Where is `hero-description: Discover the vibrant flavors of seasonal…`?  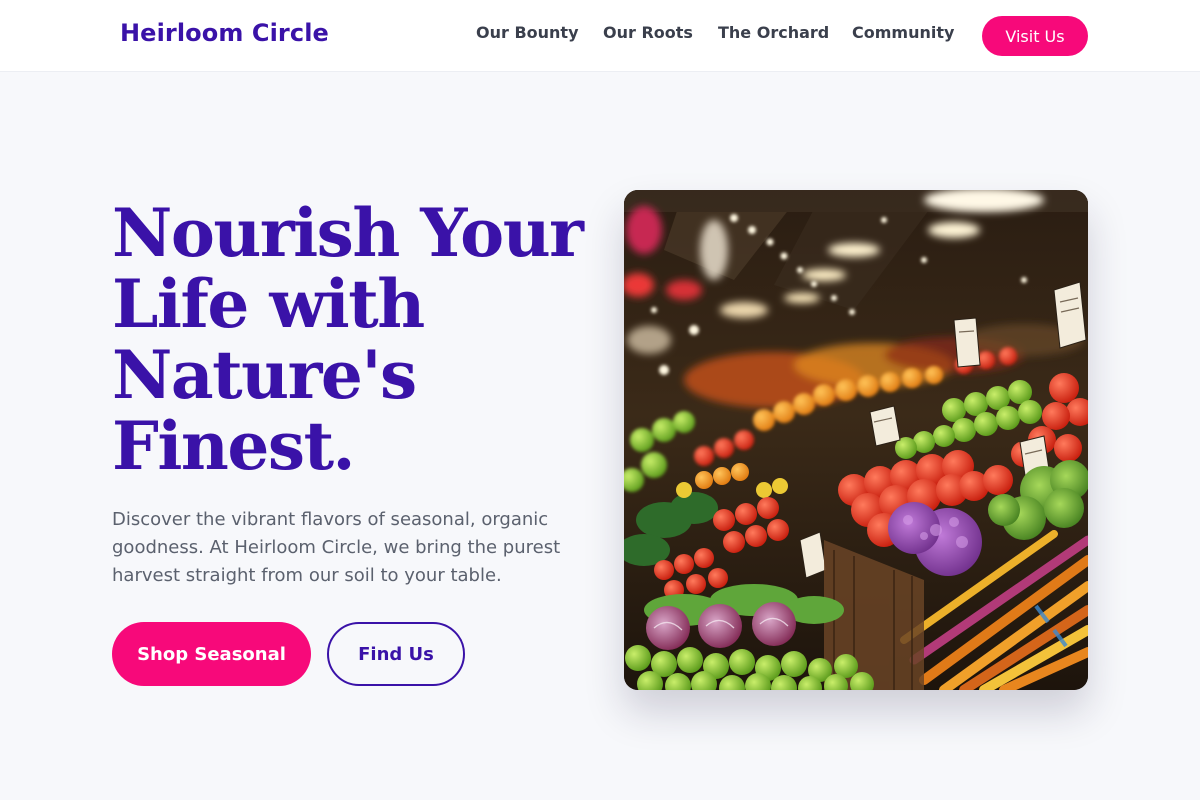 hero-description: Discover the vibrant flavors of seasonal… is located at coordinates (336, 547).